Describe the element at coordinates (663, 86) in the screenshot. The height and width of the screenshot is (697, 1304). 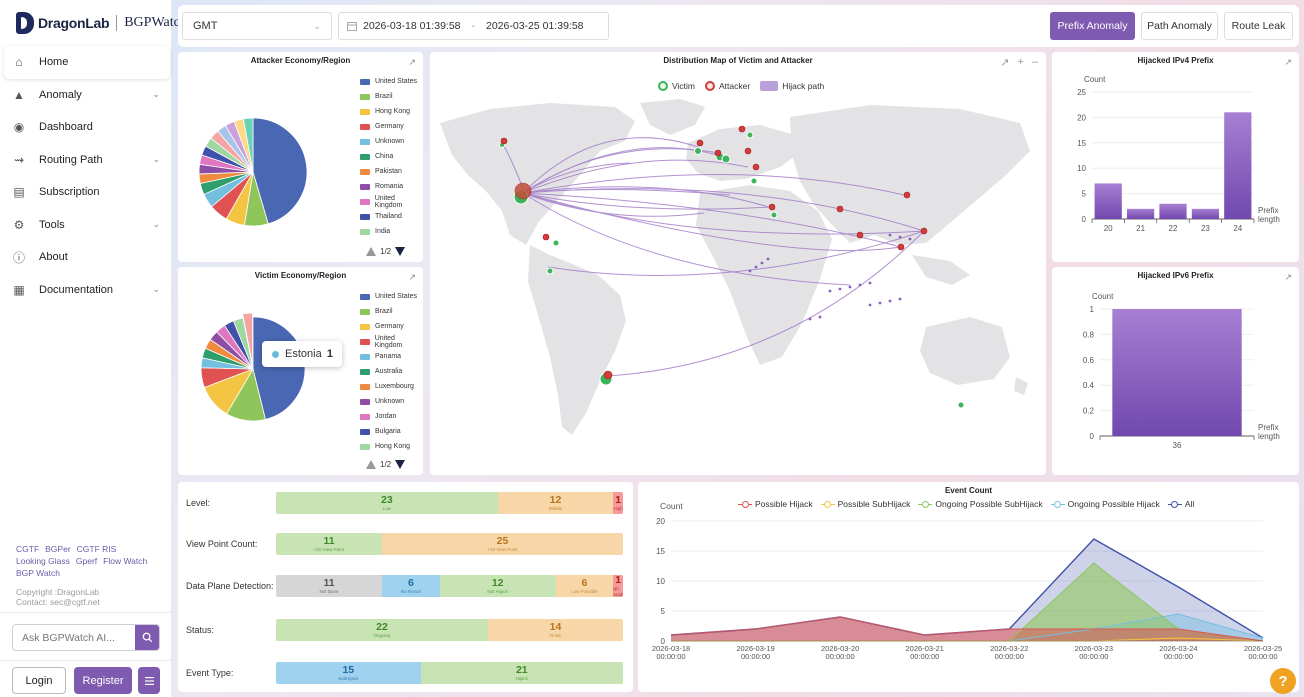
I see `victim-marker-icon` at that location.